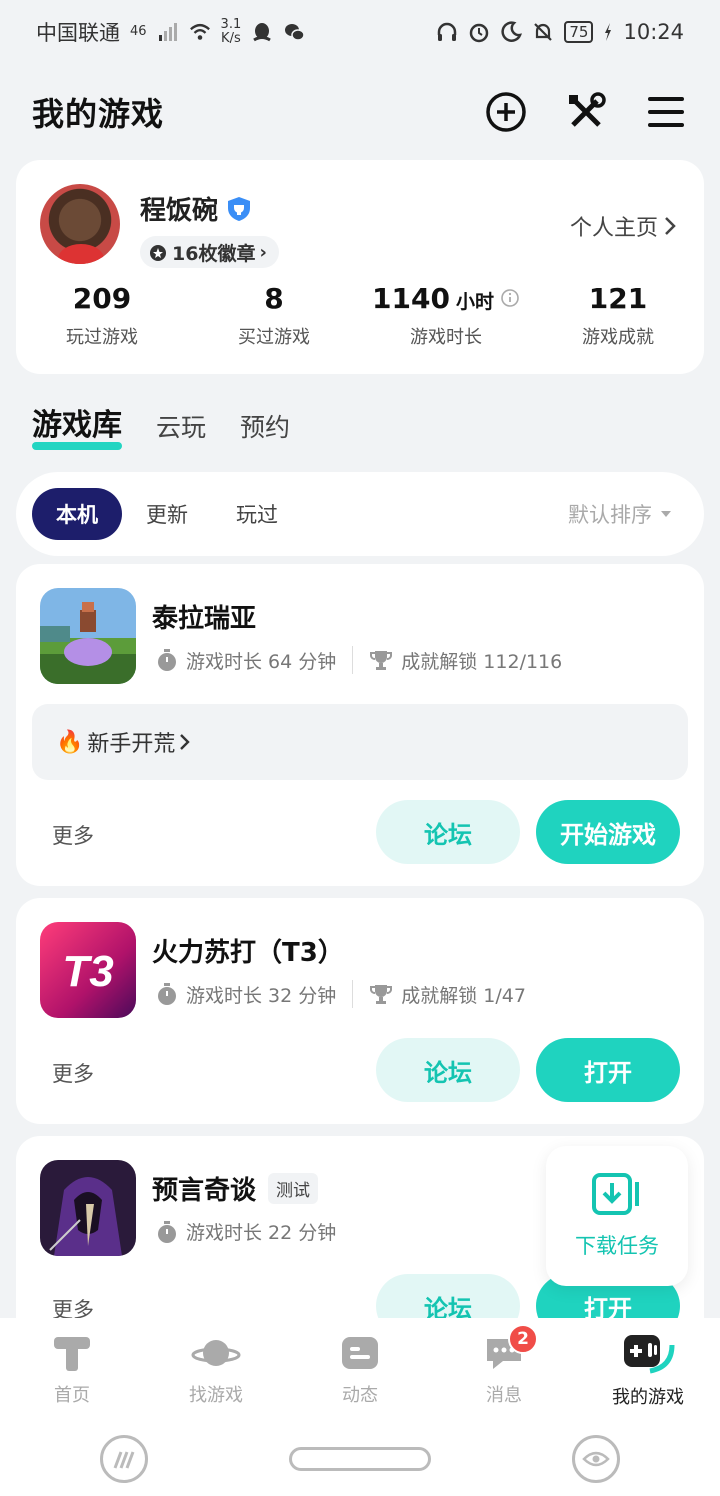  I want to click on gamepad-icon, so click(649, 1354).